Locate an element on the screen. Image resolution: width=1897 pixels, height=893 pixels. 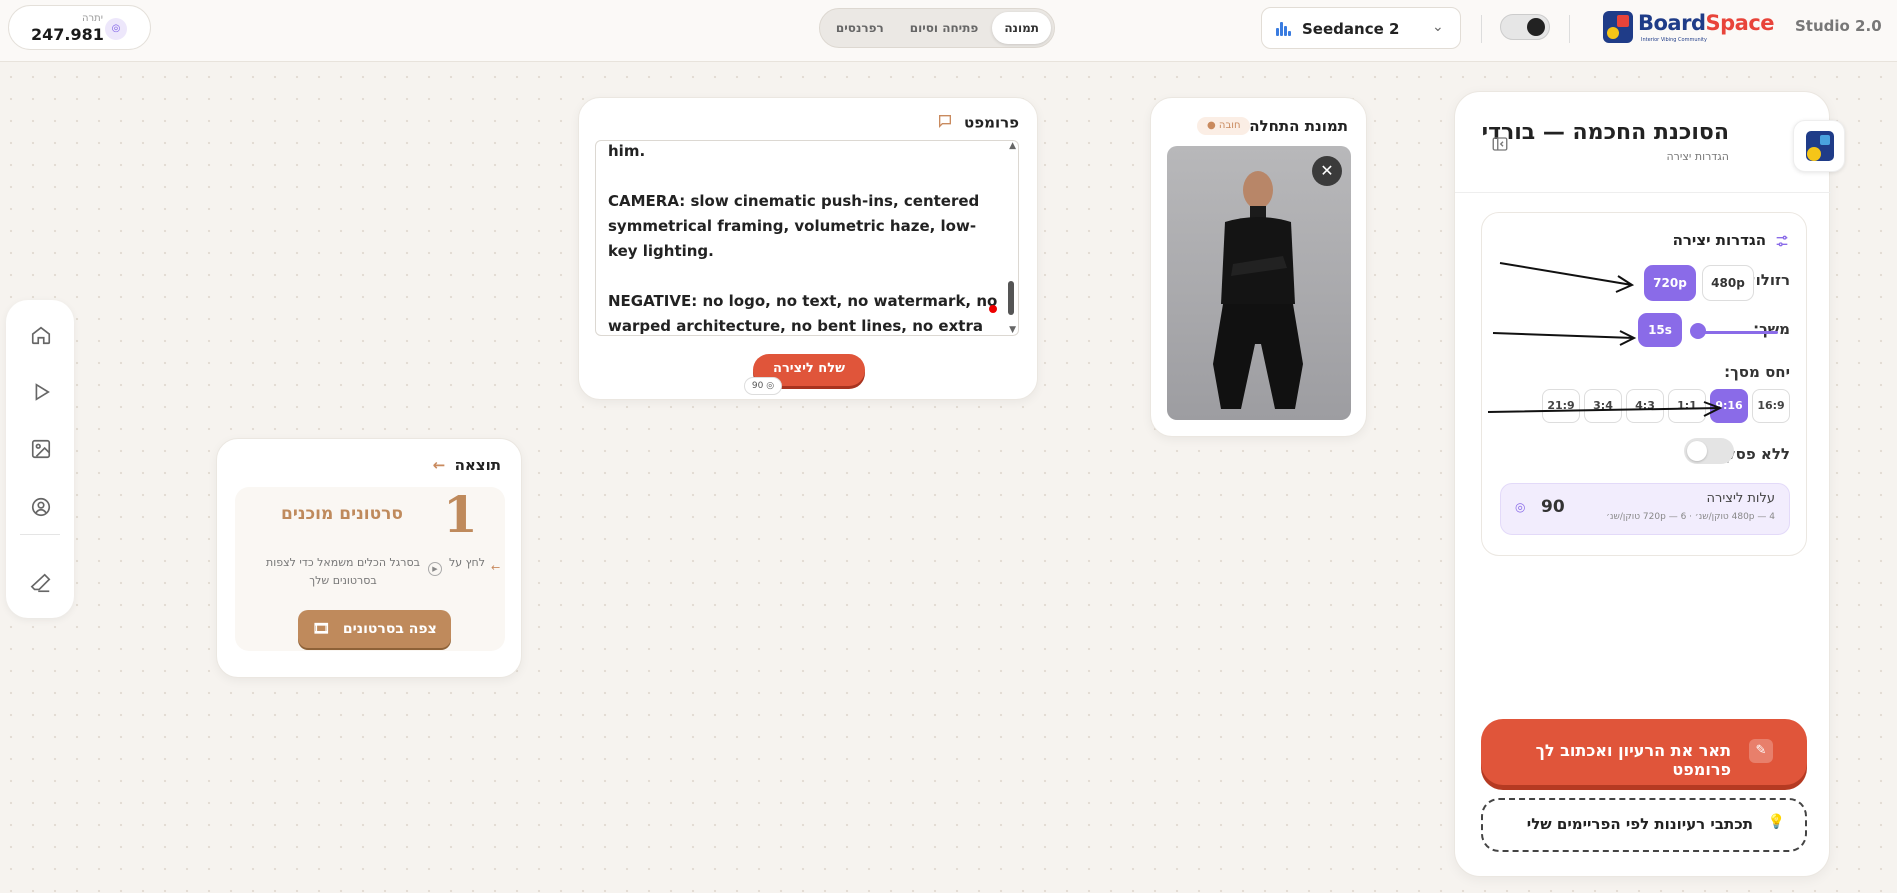
ratio-4-3: 4:3 is located at coordinates (1645, 406).